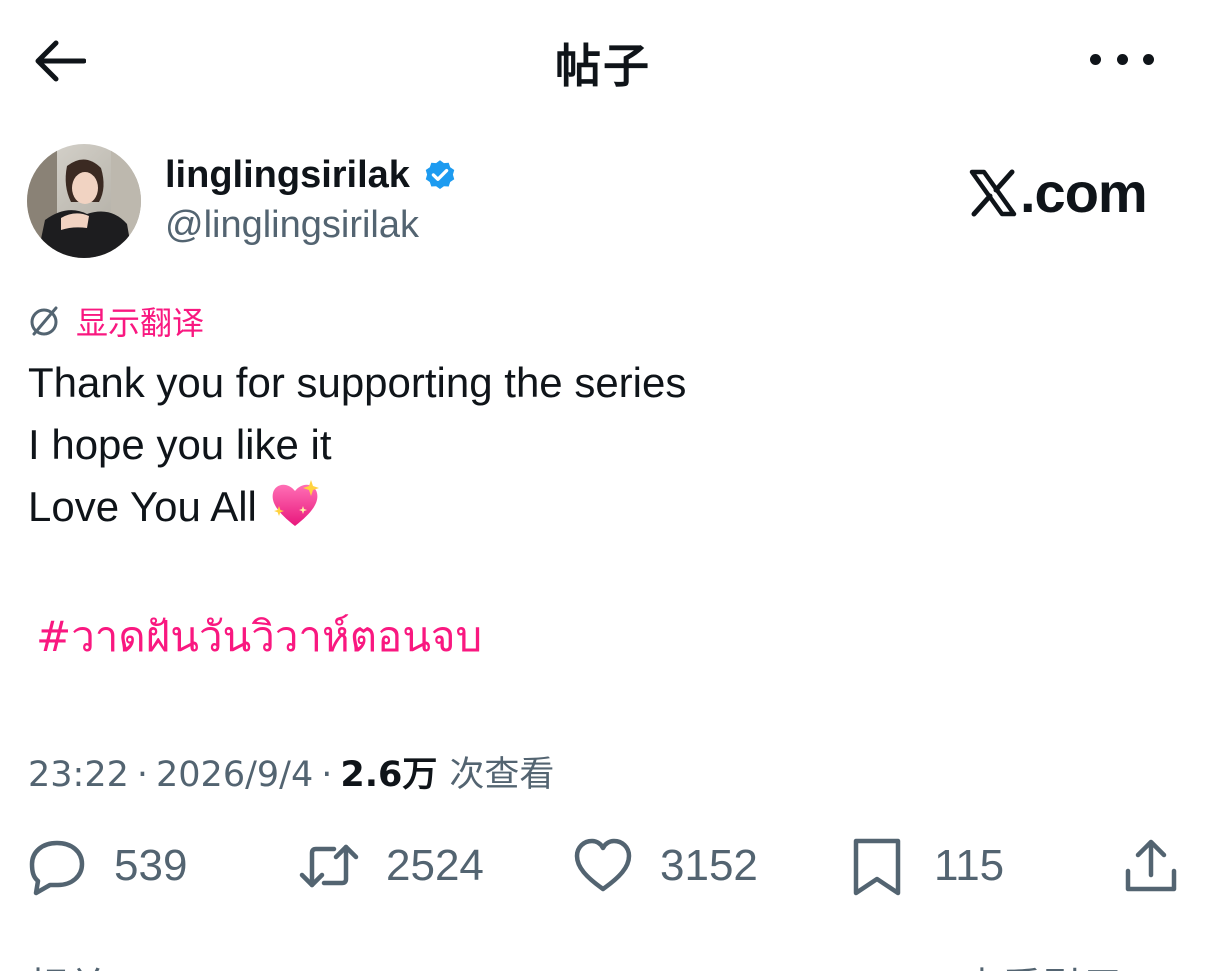 This screenshot has width=1206, height=971. I want to click on avatar, so click(84, 201).